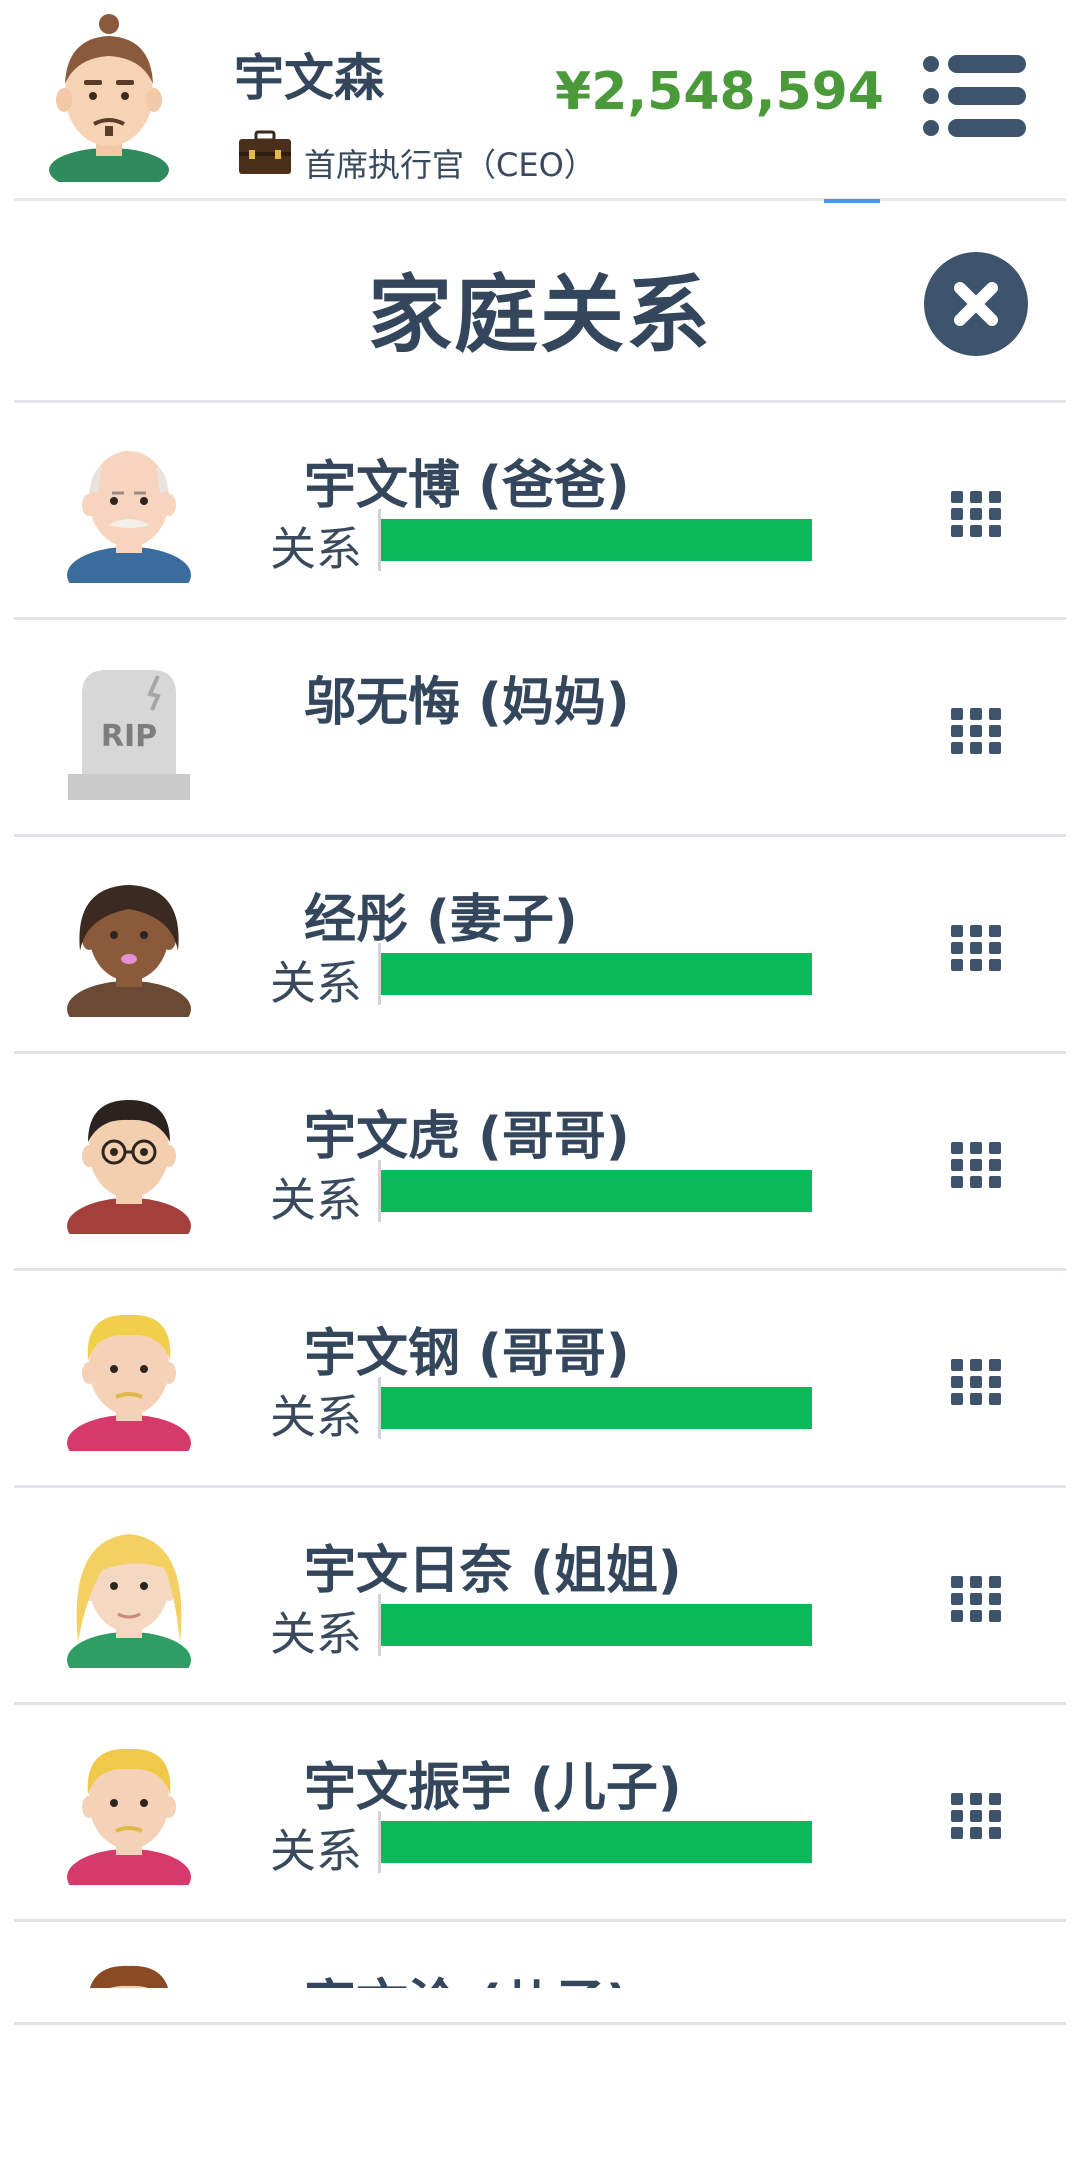  What do you see at coordinates (493, 1788) in the screenshot?
I see `member-name: 宇文振宇 (儿子)` at bounding box center [493, 1788].